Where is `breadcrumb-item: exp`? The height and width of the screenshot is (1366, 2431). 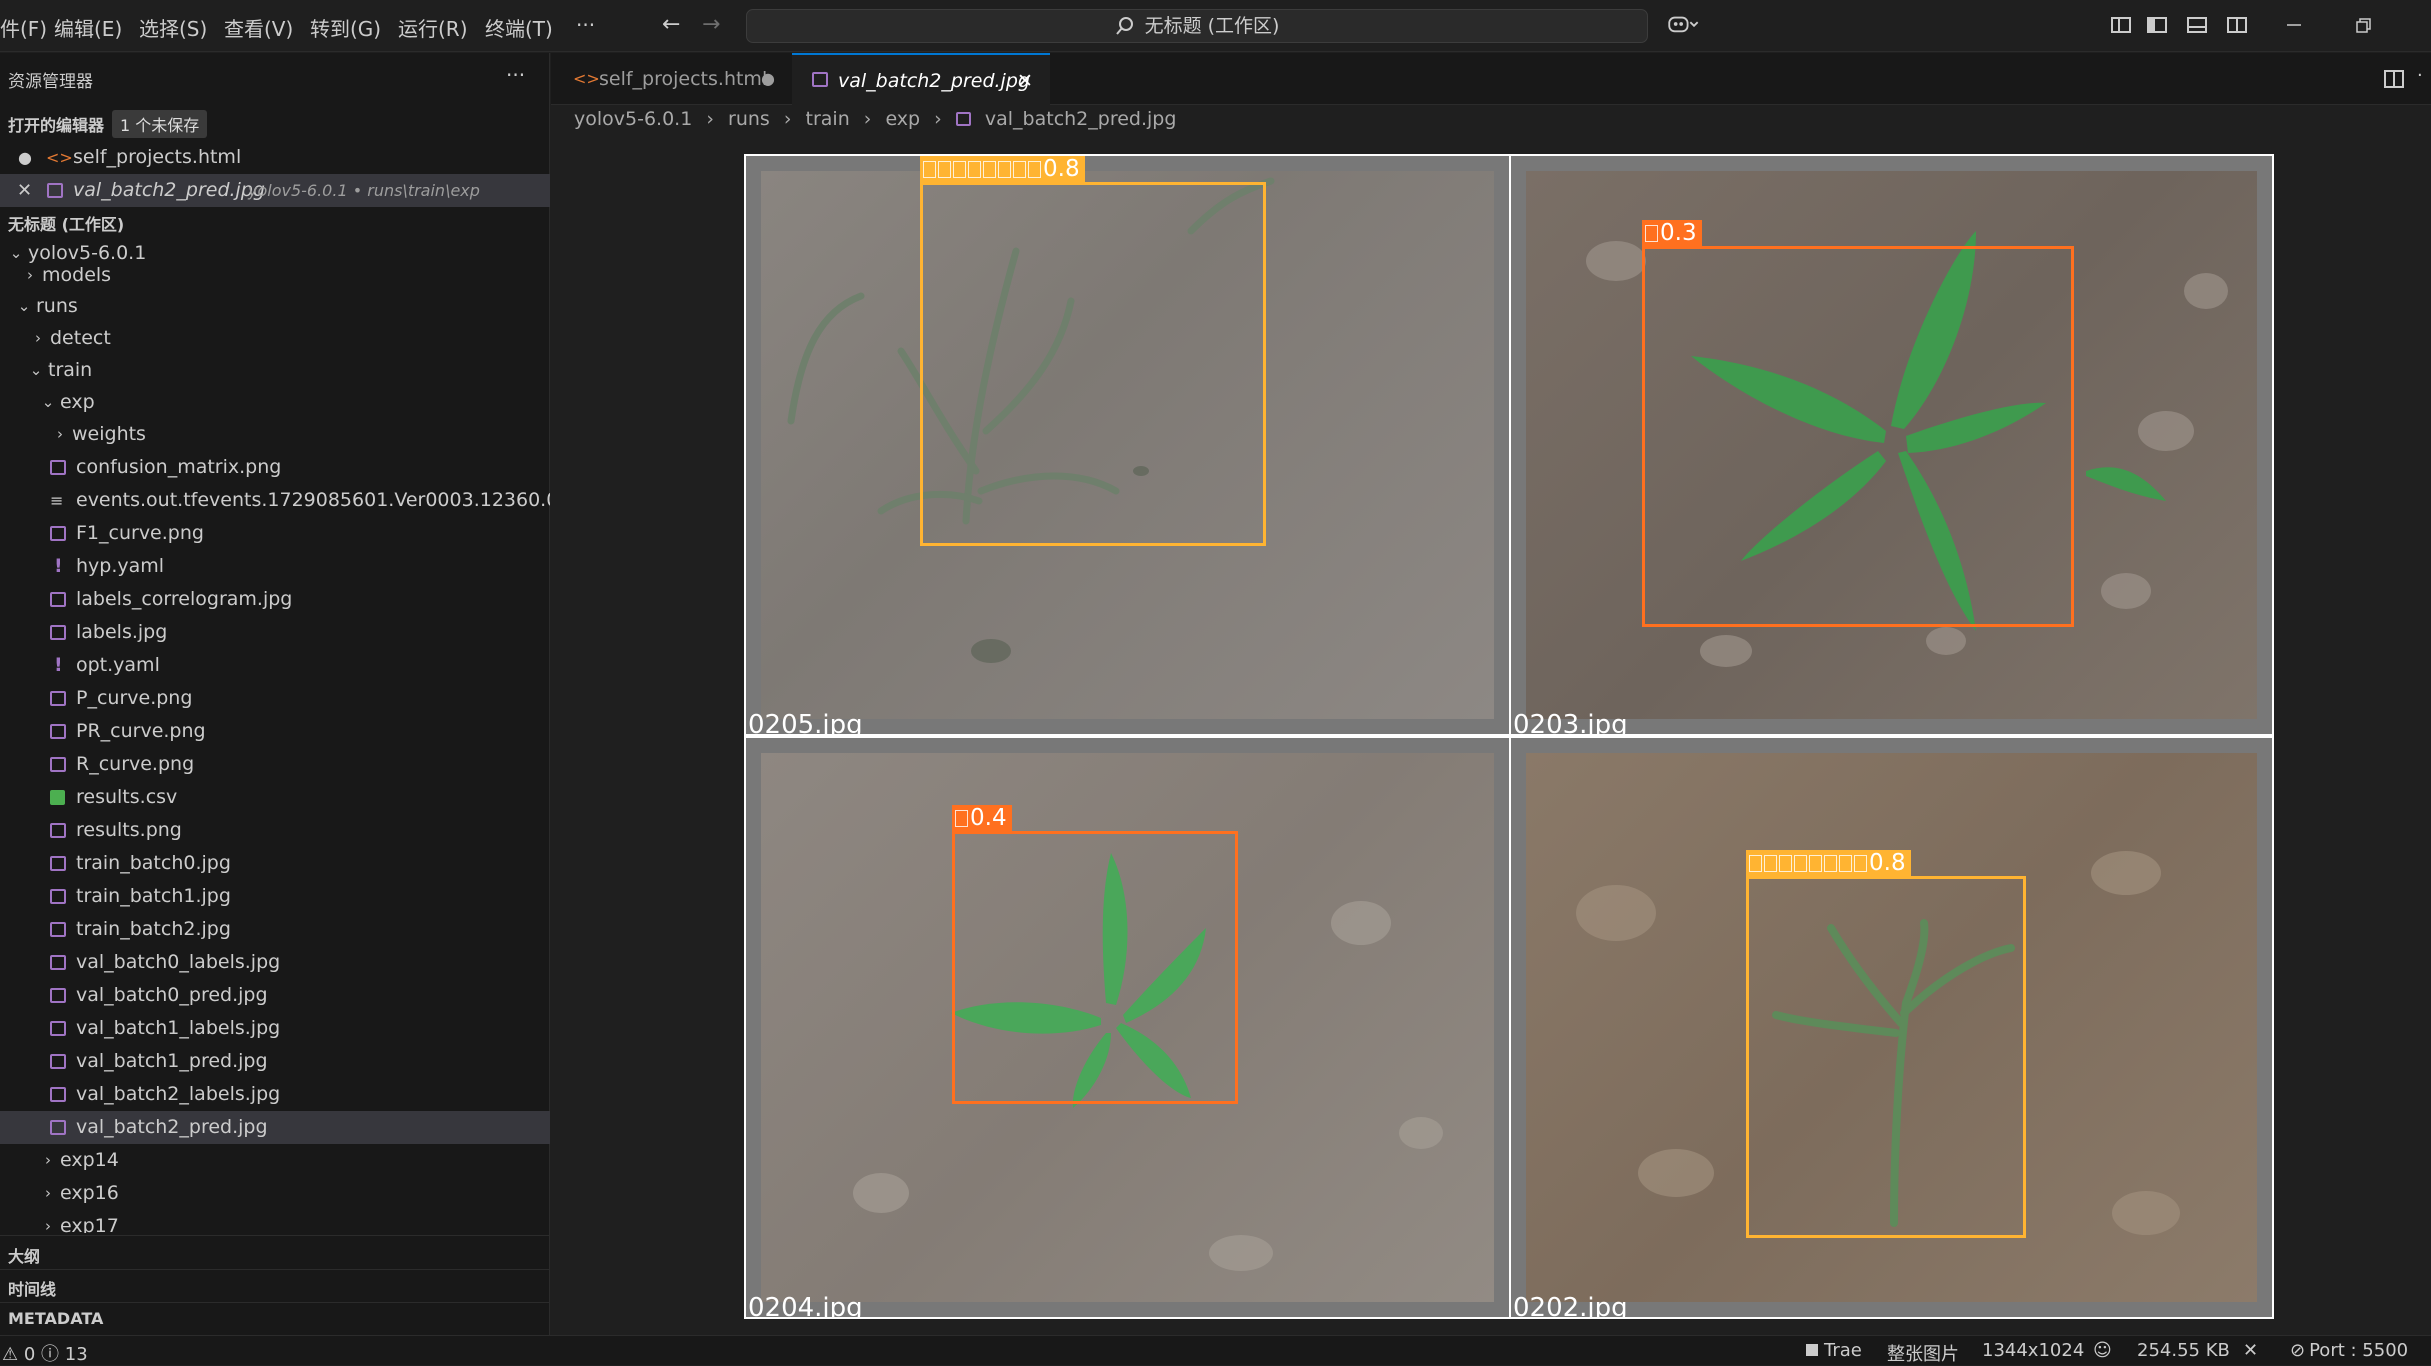
breadcrumb-item: exp is located at coordinates (902, 119).